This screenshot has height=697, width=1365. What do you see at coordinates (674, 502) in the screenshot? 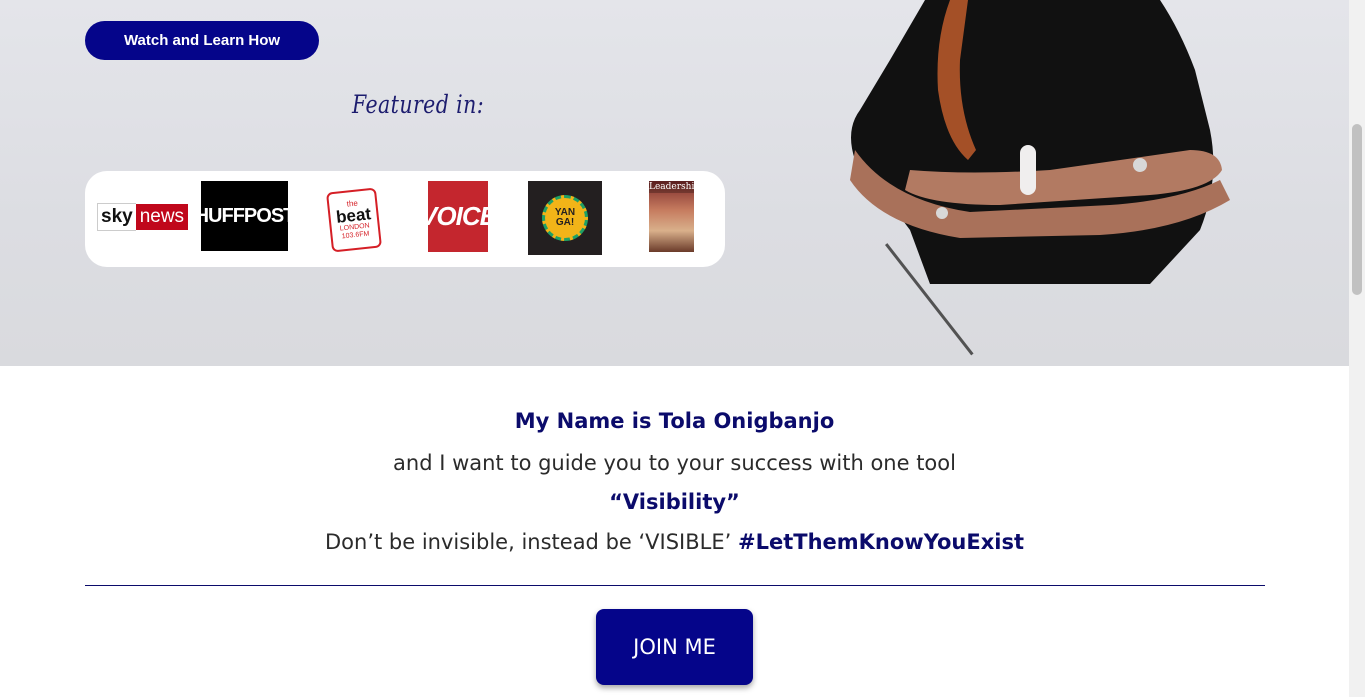
I see `intro-visibility-text: “Visibility”` at bounding box center [674, 502].